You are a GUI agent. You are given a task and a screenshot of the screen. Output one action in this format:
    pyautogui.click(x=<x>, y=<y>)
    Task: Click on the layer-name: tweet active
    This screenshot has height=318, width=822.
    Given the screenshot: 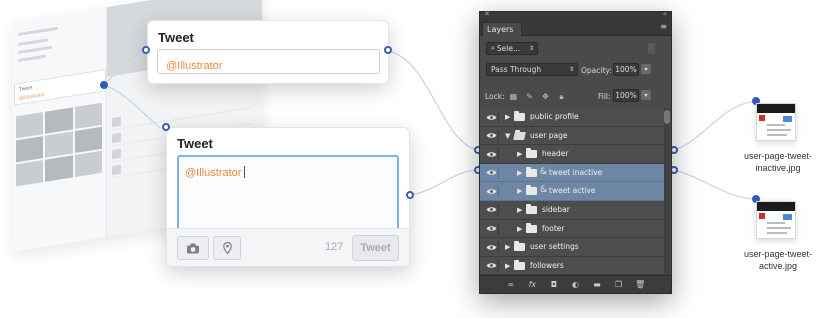 What is the action you would take?
    pyautogui.click(x=572, y=191)
    